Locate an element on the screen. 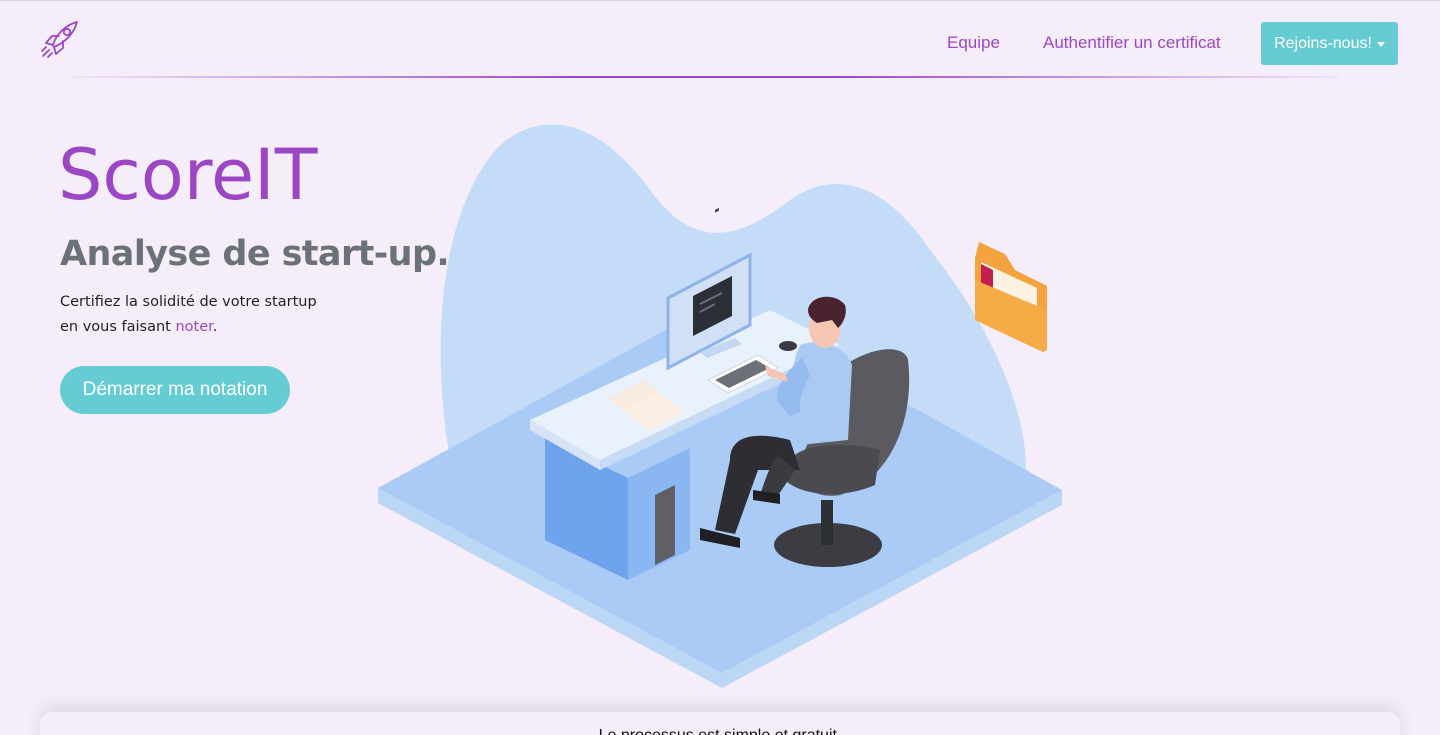  hero-description-line2-suffix: . is located at coordinates (215, 327).